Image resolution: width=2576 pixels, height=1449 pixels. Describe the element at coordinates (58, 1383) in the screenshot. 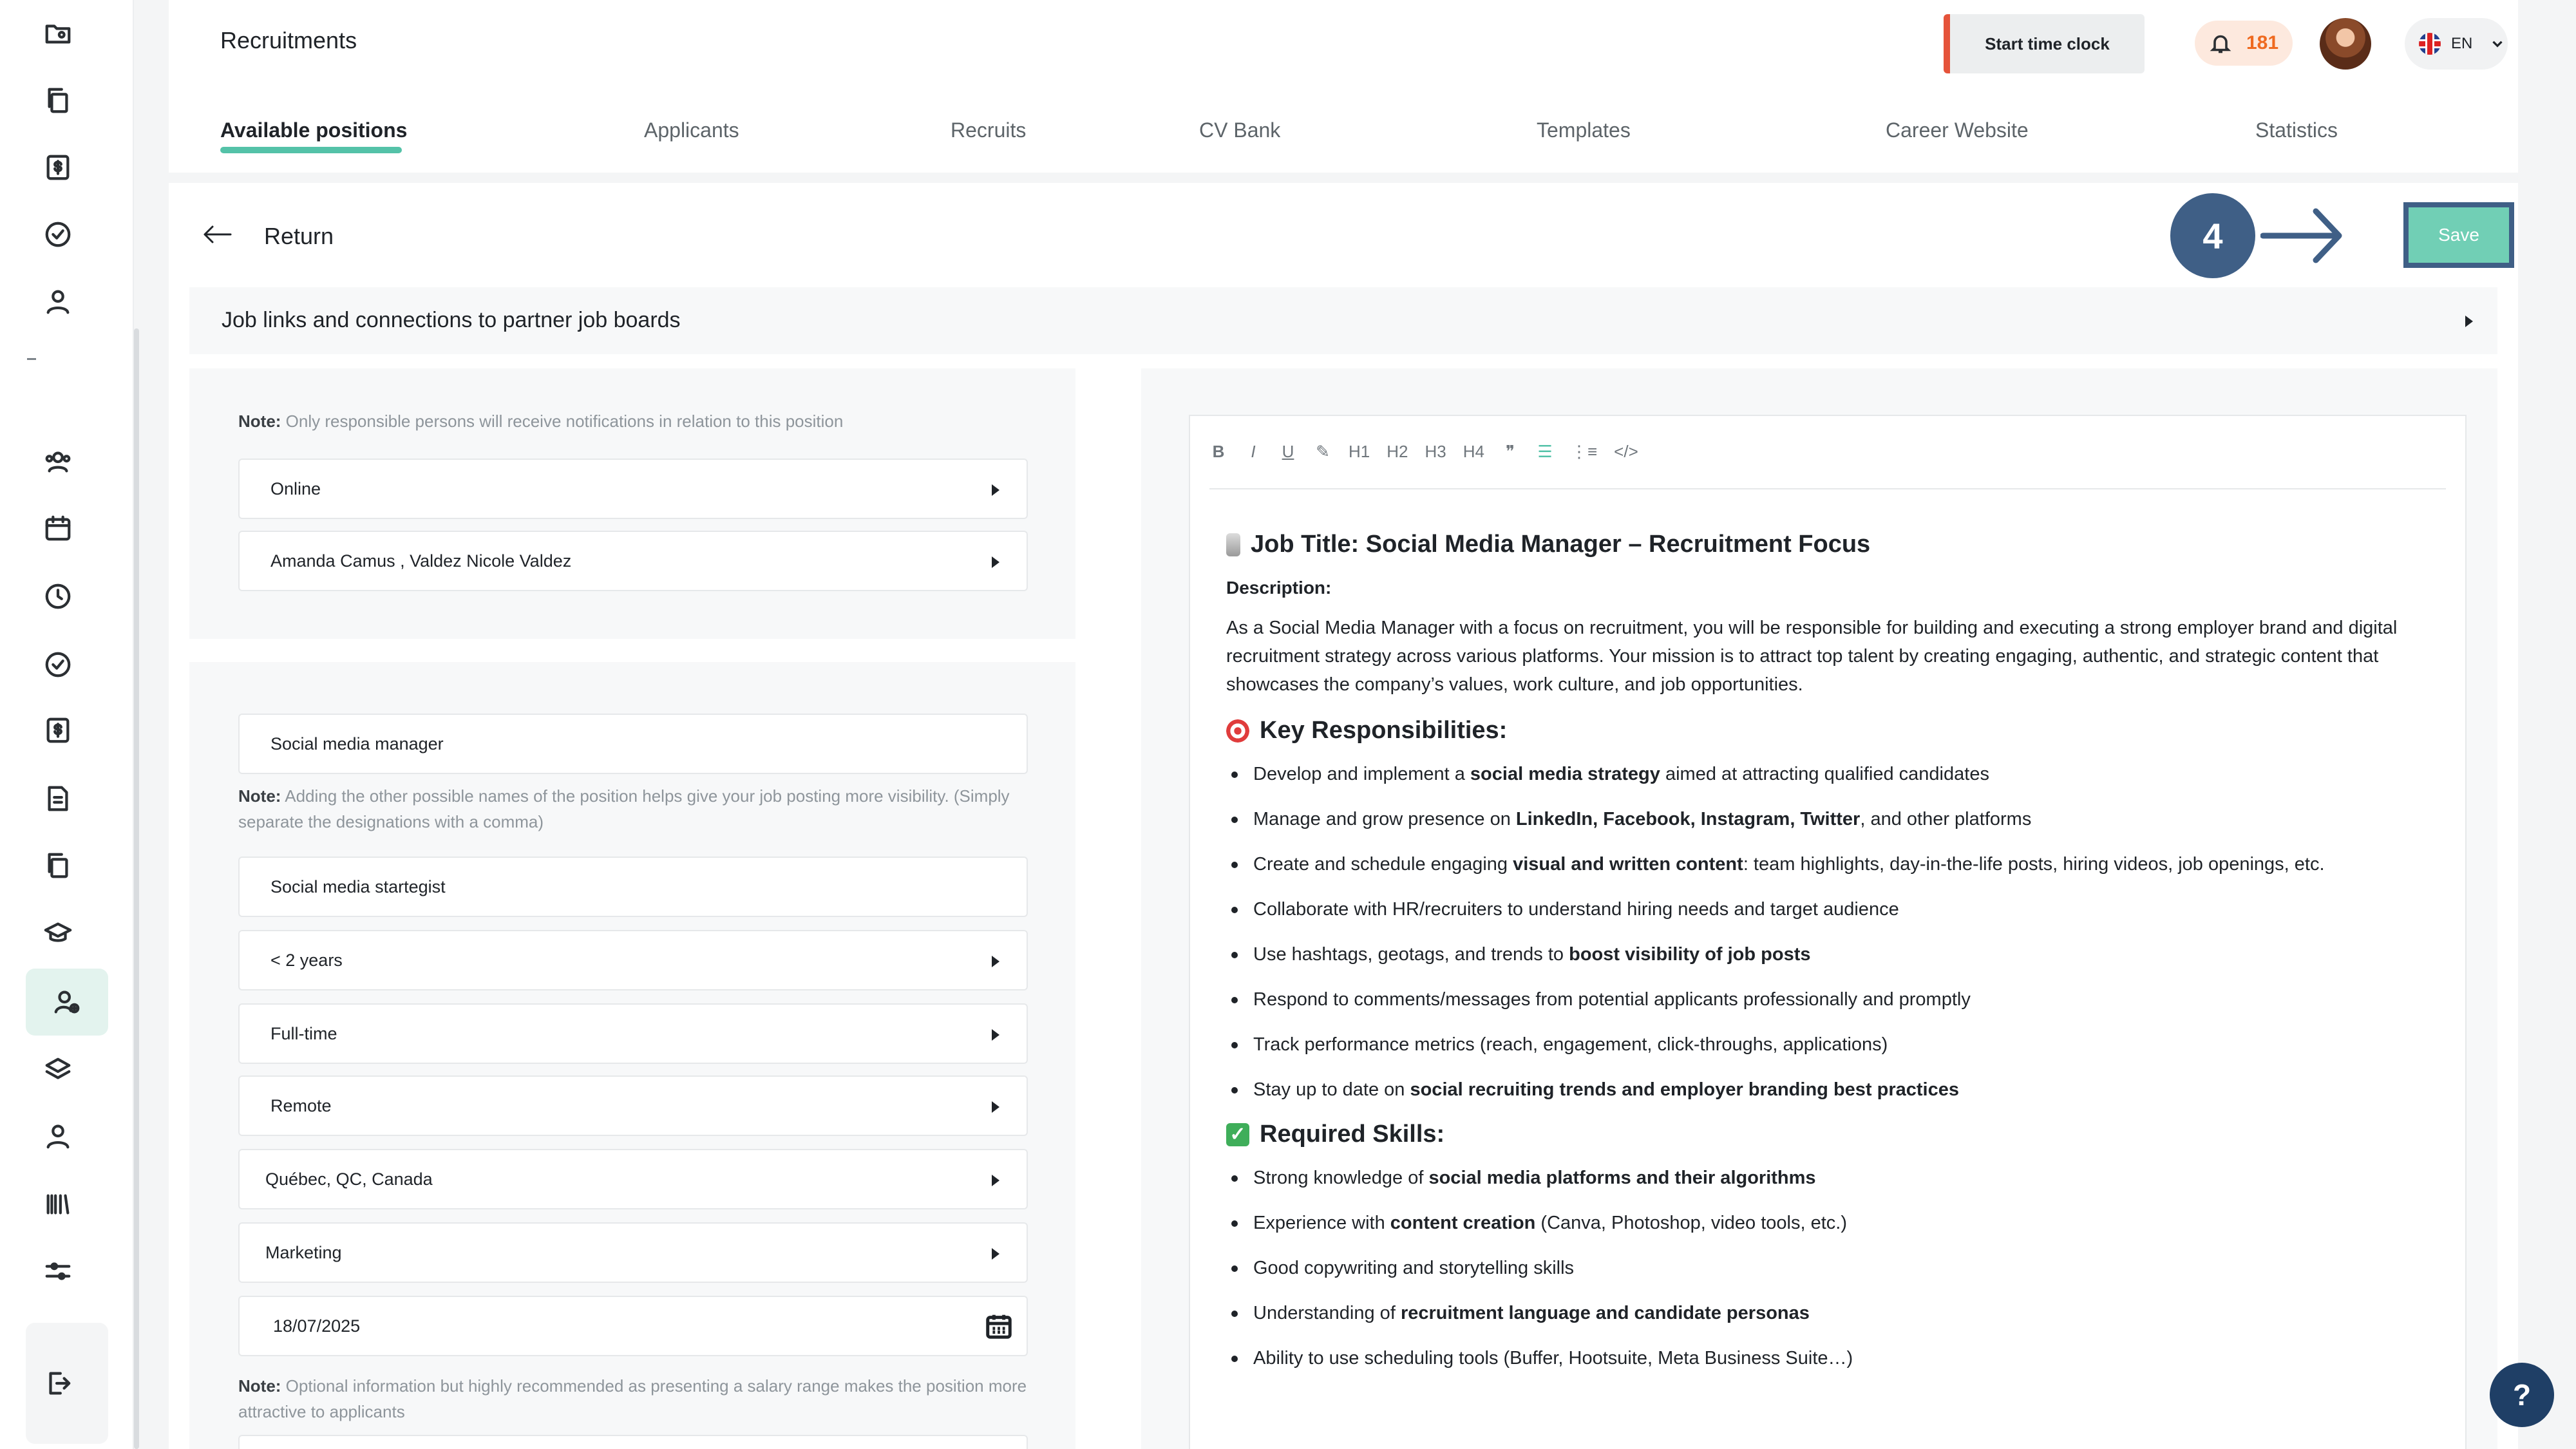

I see `logout-icon` at that location.